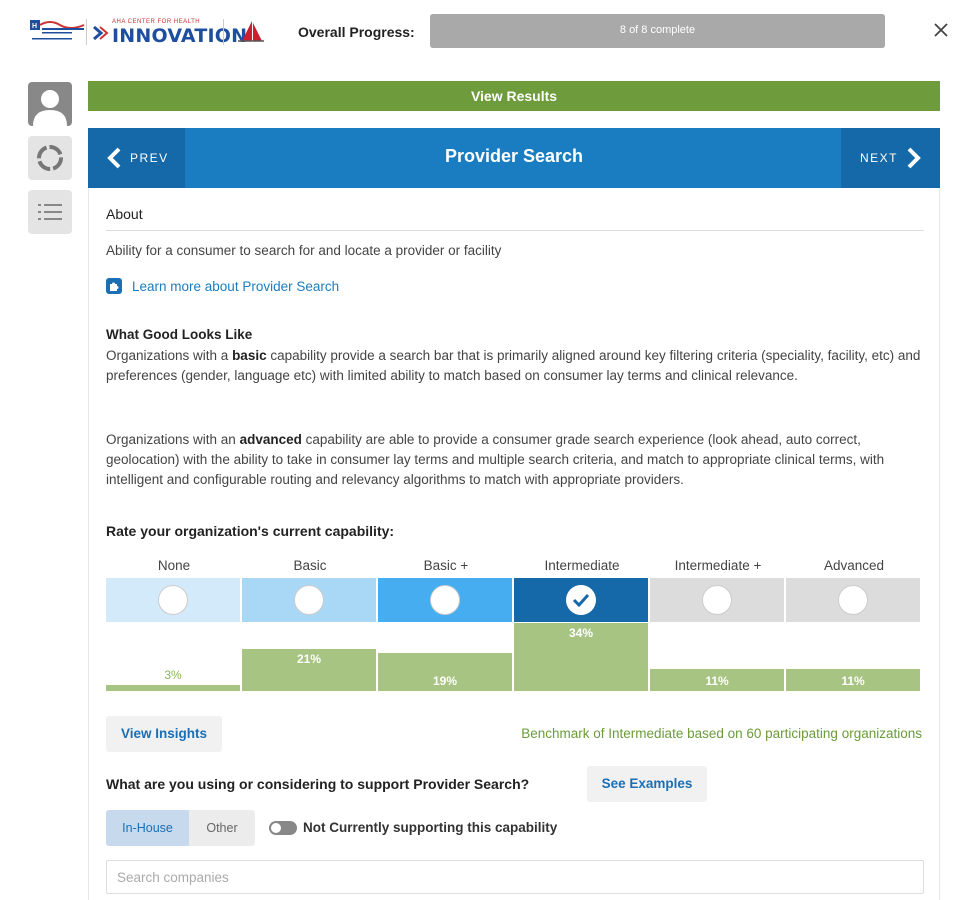 Image resolution: width=961 pixels, height=900 pixels. I want to click on prev-button: PREV, so click(136, 158).